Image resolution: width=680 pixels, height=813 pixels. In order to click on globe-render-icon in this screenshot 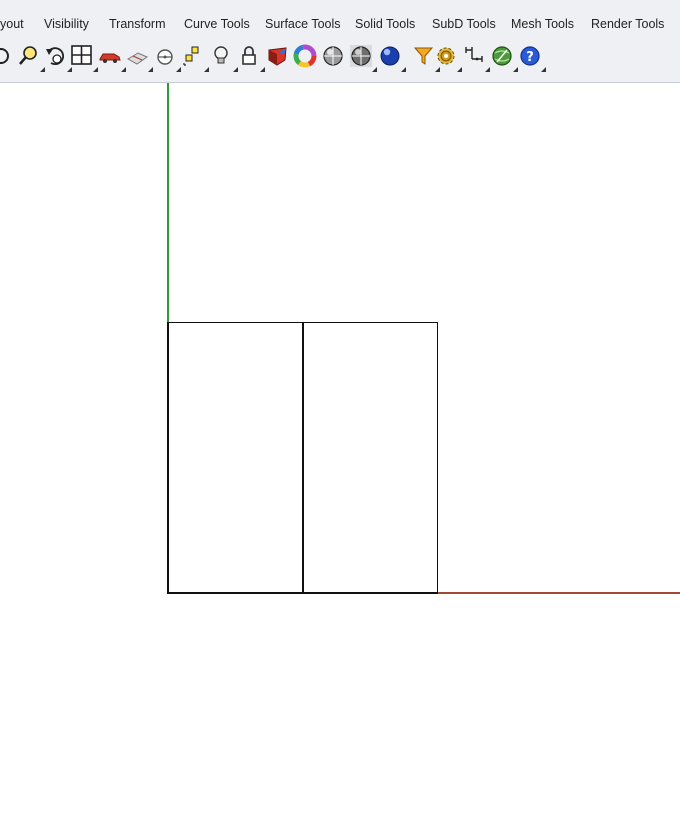, I will do `click(503, 57)`.